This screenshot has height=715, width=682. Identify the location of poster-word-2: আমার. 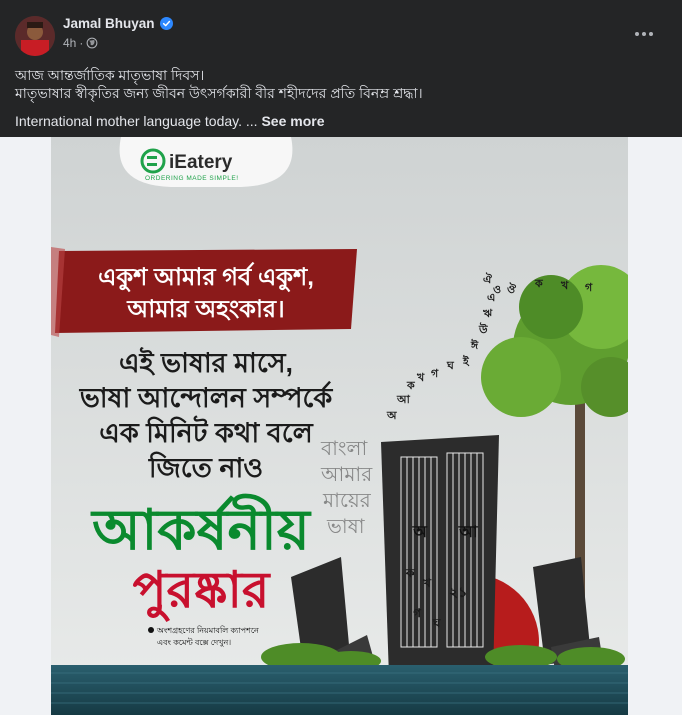
(346, 475).